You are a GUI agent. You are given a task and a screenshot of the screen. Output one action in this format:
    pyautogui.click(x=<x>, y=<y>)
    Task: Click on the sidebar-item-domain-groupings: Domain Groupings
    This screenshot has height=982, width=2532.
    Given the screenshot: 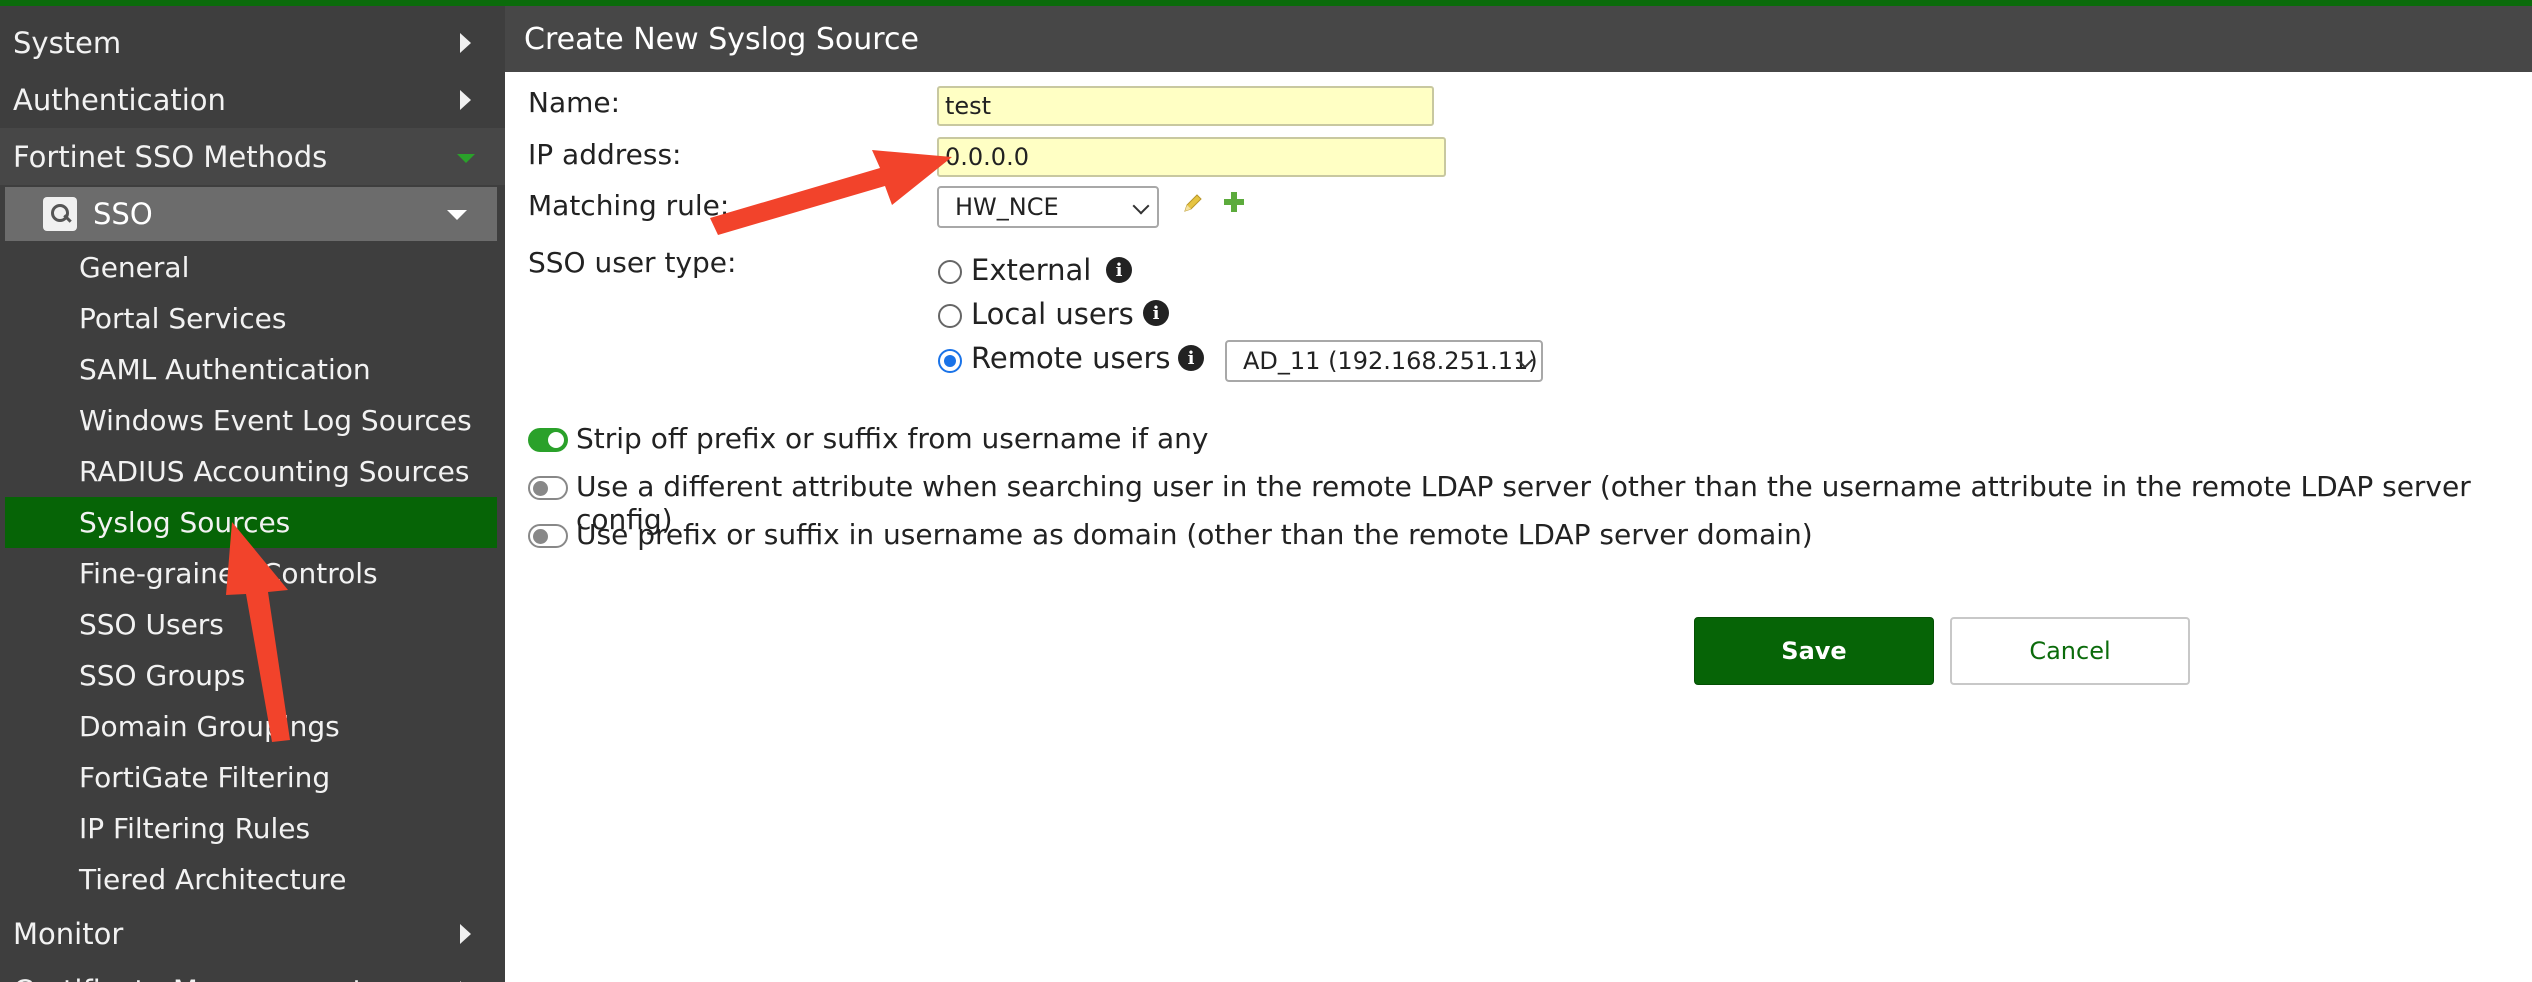 What is the action you would take?
    pyautogui.click(x=251, y=726)
    